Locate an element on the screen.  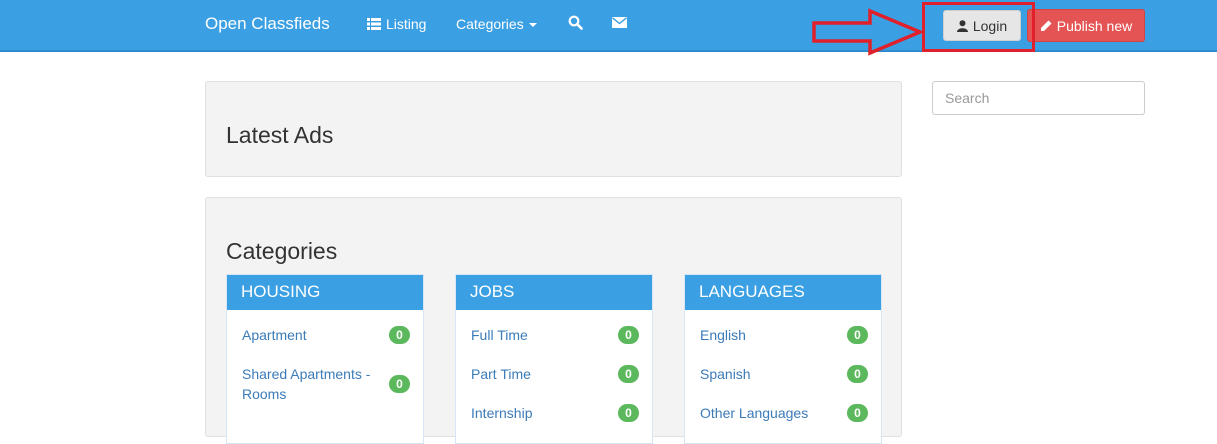
list-icon is located at coordinates (374, 24).